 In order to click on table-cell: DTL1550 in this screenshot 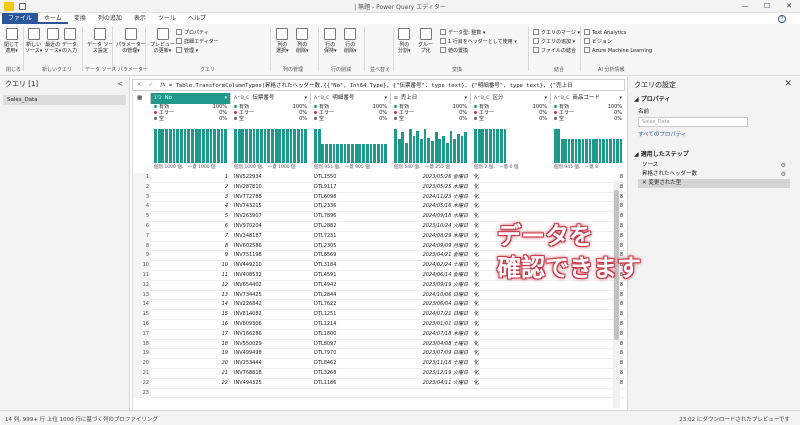, I will do `click(351, 178)`.